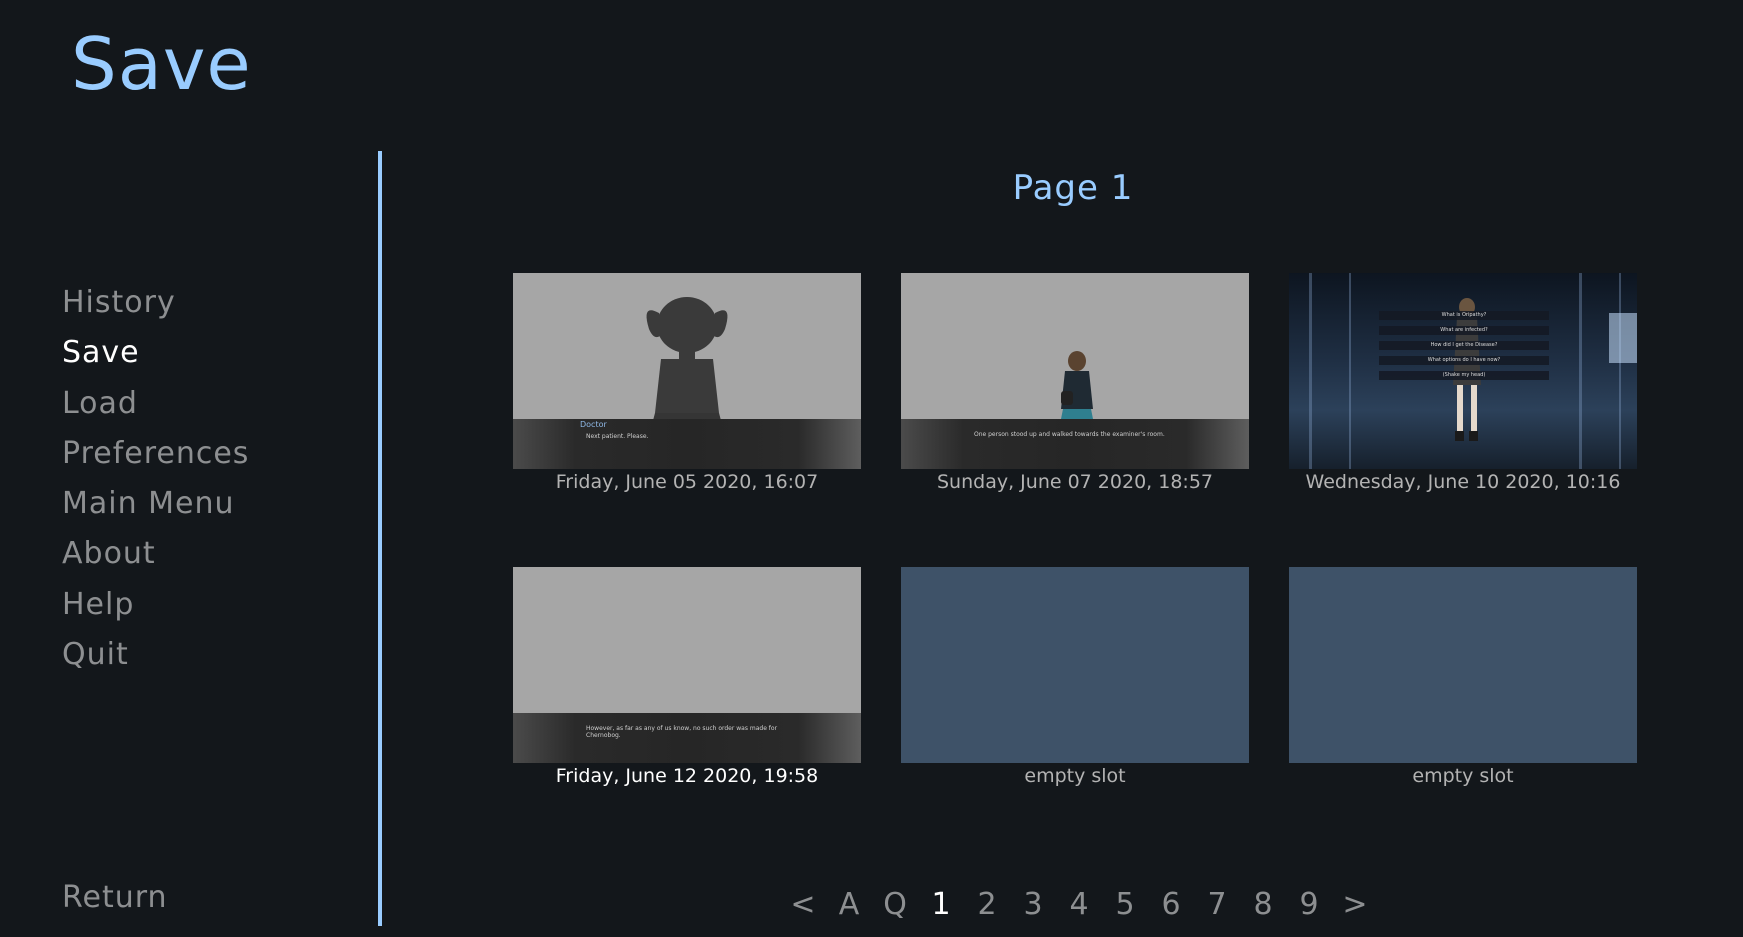 This screenshot has height=937, width=1743. I want to click on menu-divider, so click(380, 538).